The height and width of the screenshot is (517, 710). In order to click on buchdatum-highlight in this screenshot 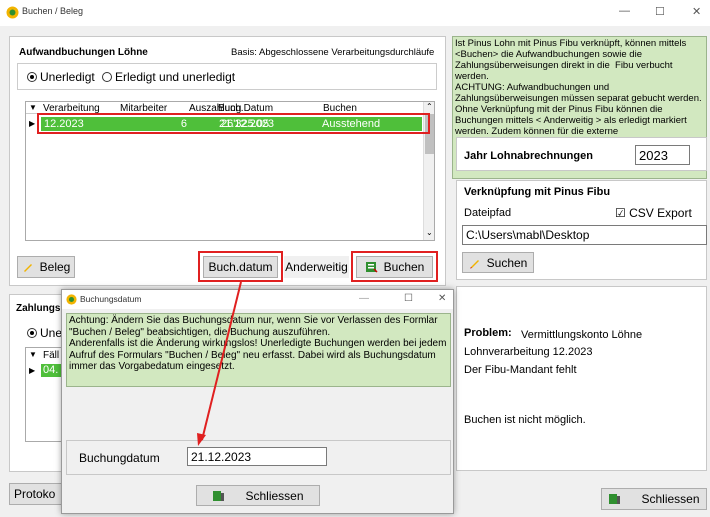, I will do `click(240, 266)`.